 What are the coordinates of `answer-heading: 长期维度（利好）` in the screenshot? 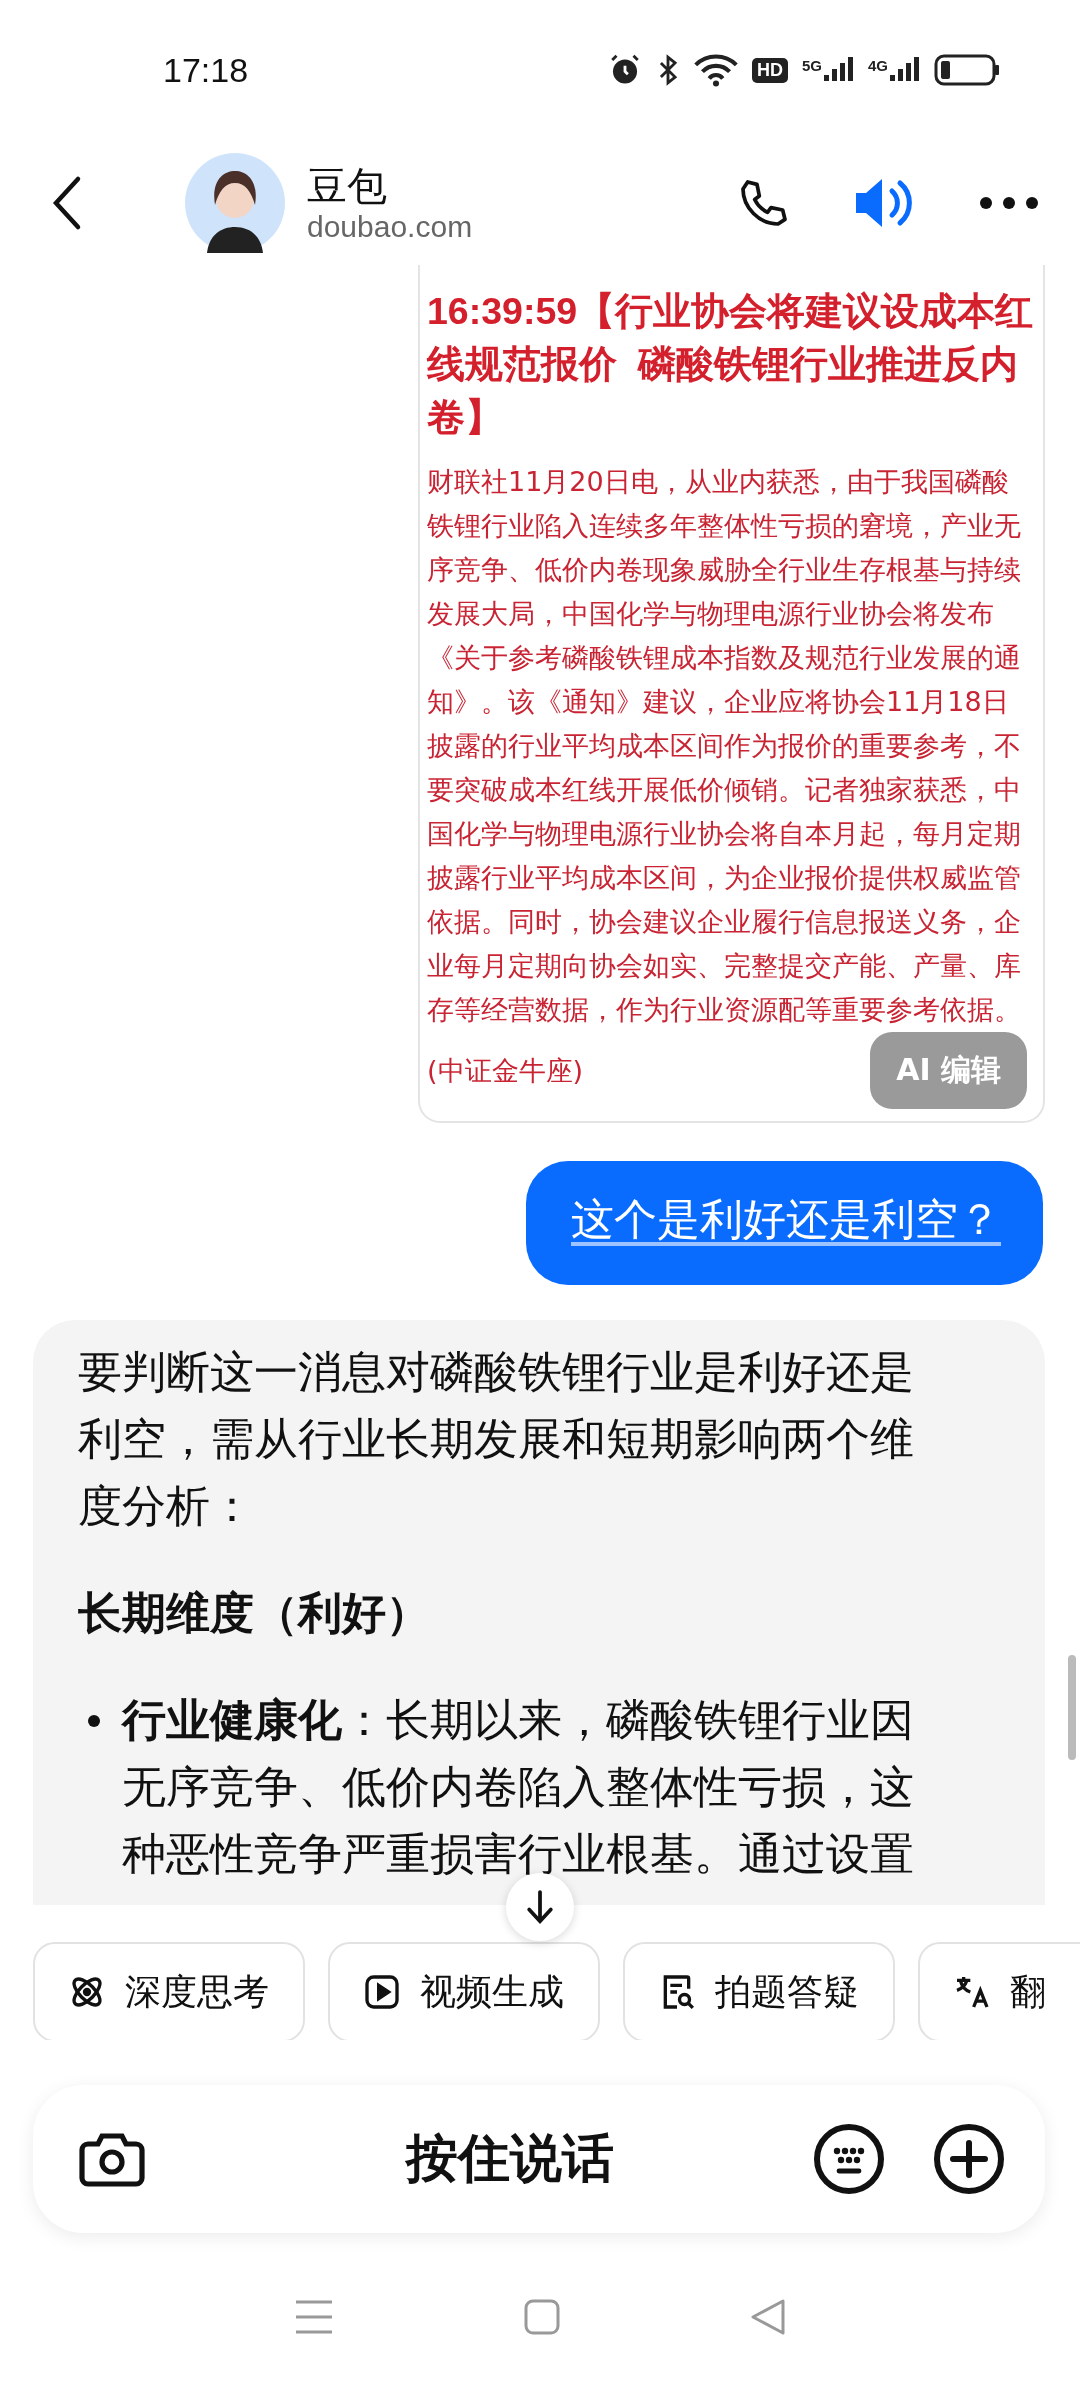 It's located at (254, 1613).